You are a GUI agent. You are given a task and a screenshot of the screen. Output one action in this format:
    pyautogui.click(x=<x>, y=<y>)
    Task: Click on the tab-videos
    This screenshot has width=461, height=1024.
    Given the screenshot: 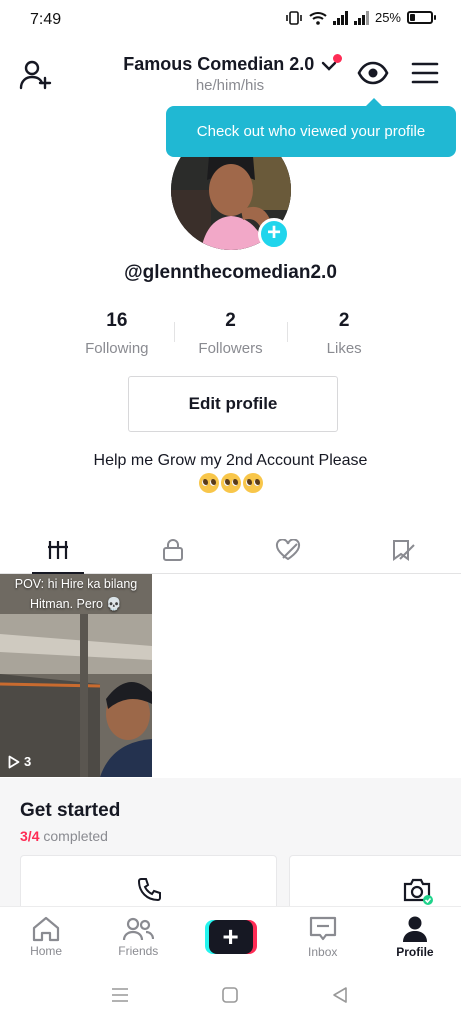 What is the action you would take?
    pyautogui.click(x=57, y=550)
    